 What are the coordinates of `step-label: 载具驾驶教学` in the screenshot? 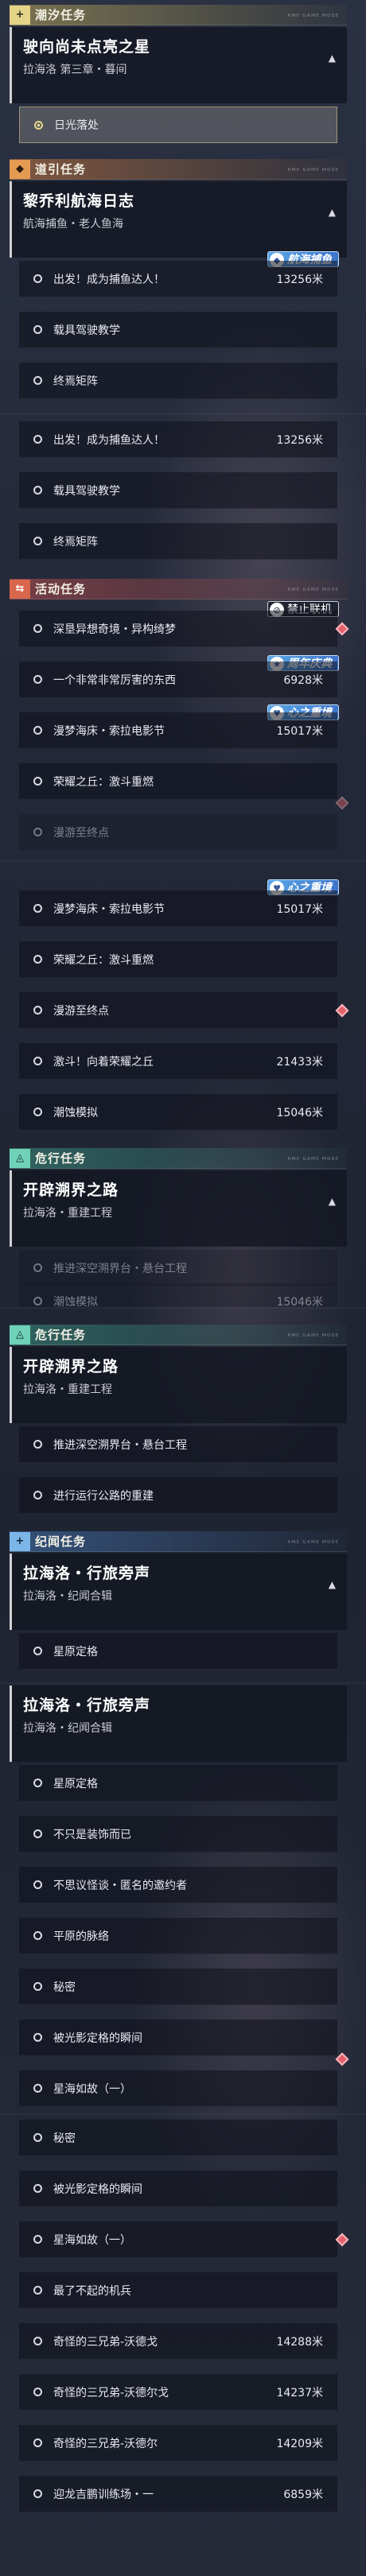 It's located at (86, 331).